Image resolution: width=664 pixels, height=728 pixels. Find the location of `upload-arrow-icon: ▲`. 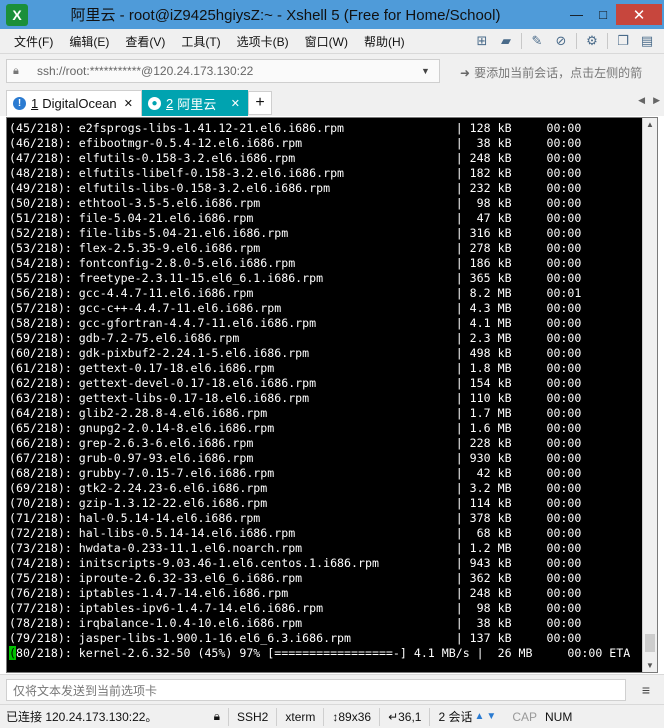

upload-arrow-icon: ▲ is located at coordinates (480, 716).